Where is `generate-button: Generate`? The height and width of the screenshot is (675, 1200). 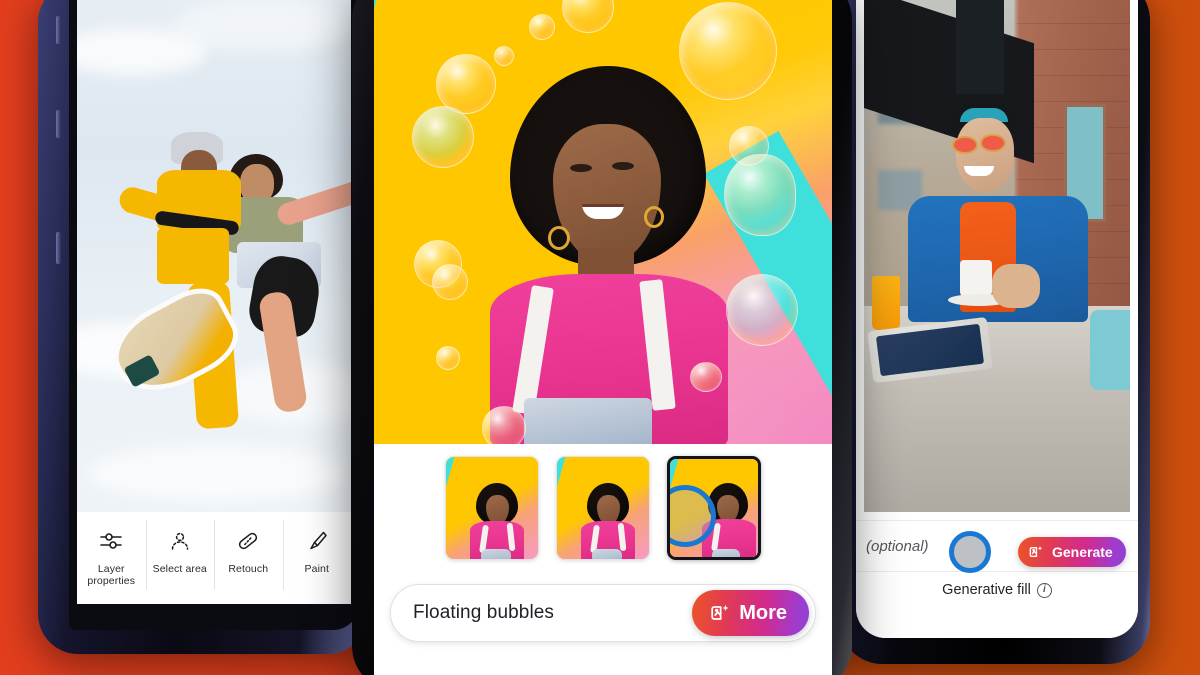
generate-button: Generate is located at coordinates (1072, 552).